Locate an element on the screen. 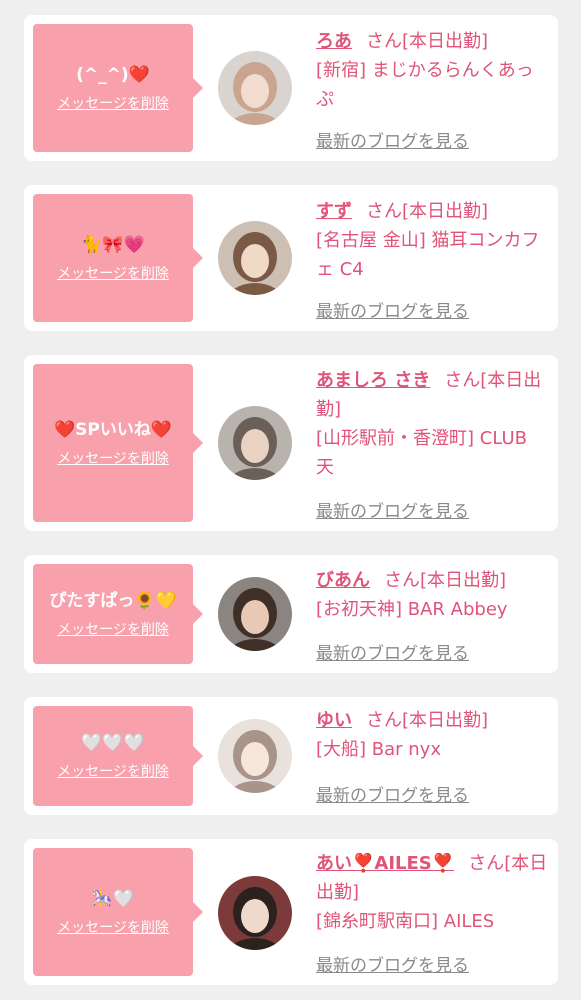 The width and height of the screenshot is (581, 1000). cast-info: びあん さん[本日出勤] [お初天神] BAR Abbey is located at coordinates (432, 595).